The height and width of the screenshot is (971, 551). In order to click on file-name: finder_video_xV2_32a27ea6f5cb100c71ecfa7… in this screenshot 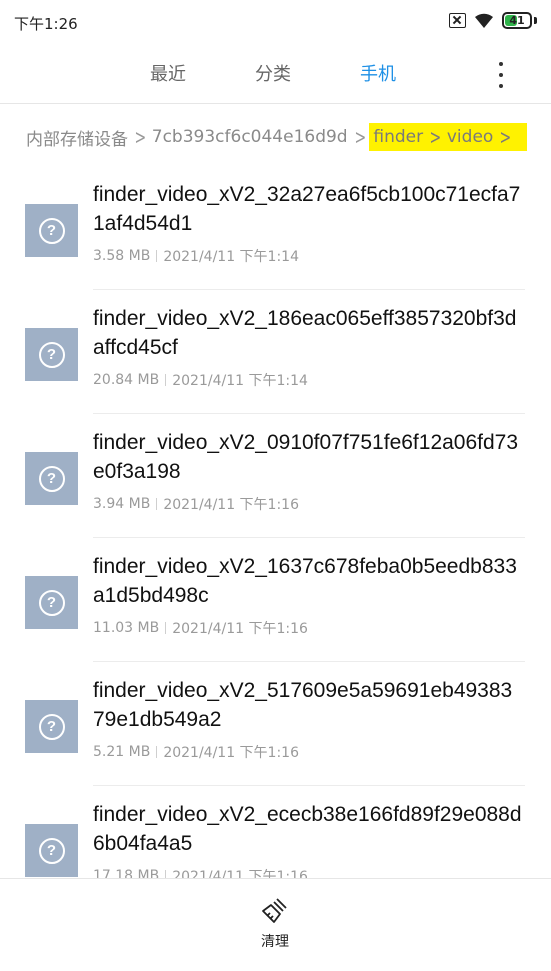, I will do `click(307, 209)`.